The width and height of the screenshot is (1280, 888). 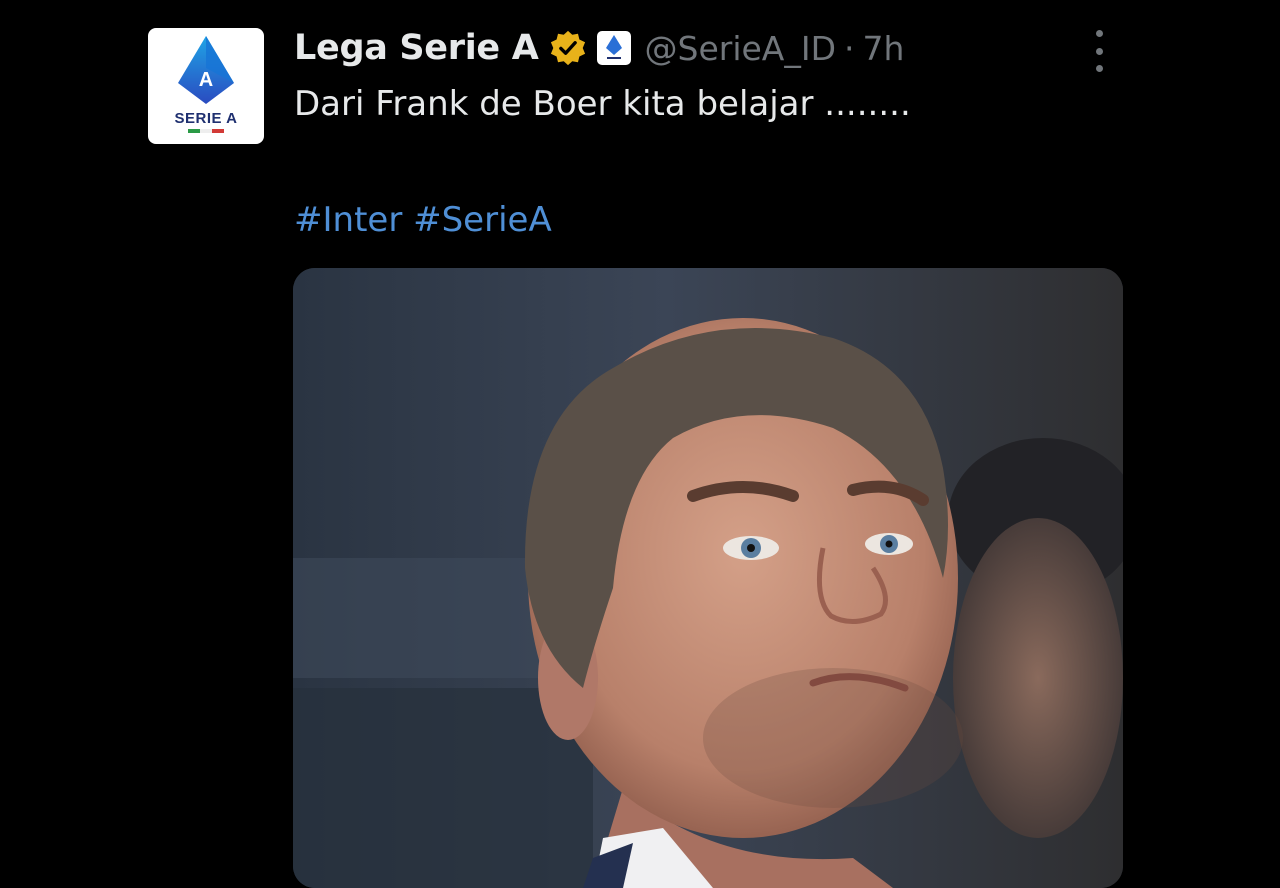 What do you see at coordinates (567, 48) in the screenshot?
I see `verified-badge-icon` at bounding box center [567, 48].